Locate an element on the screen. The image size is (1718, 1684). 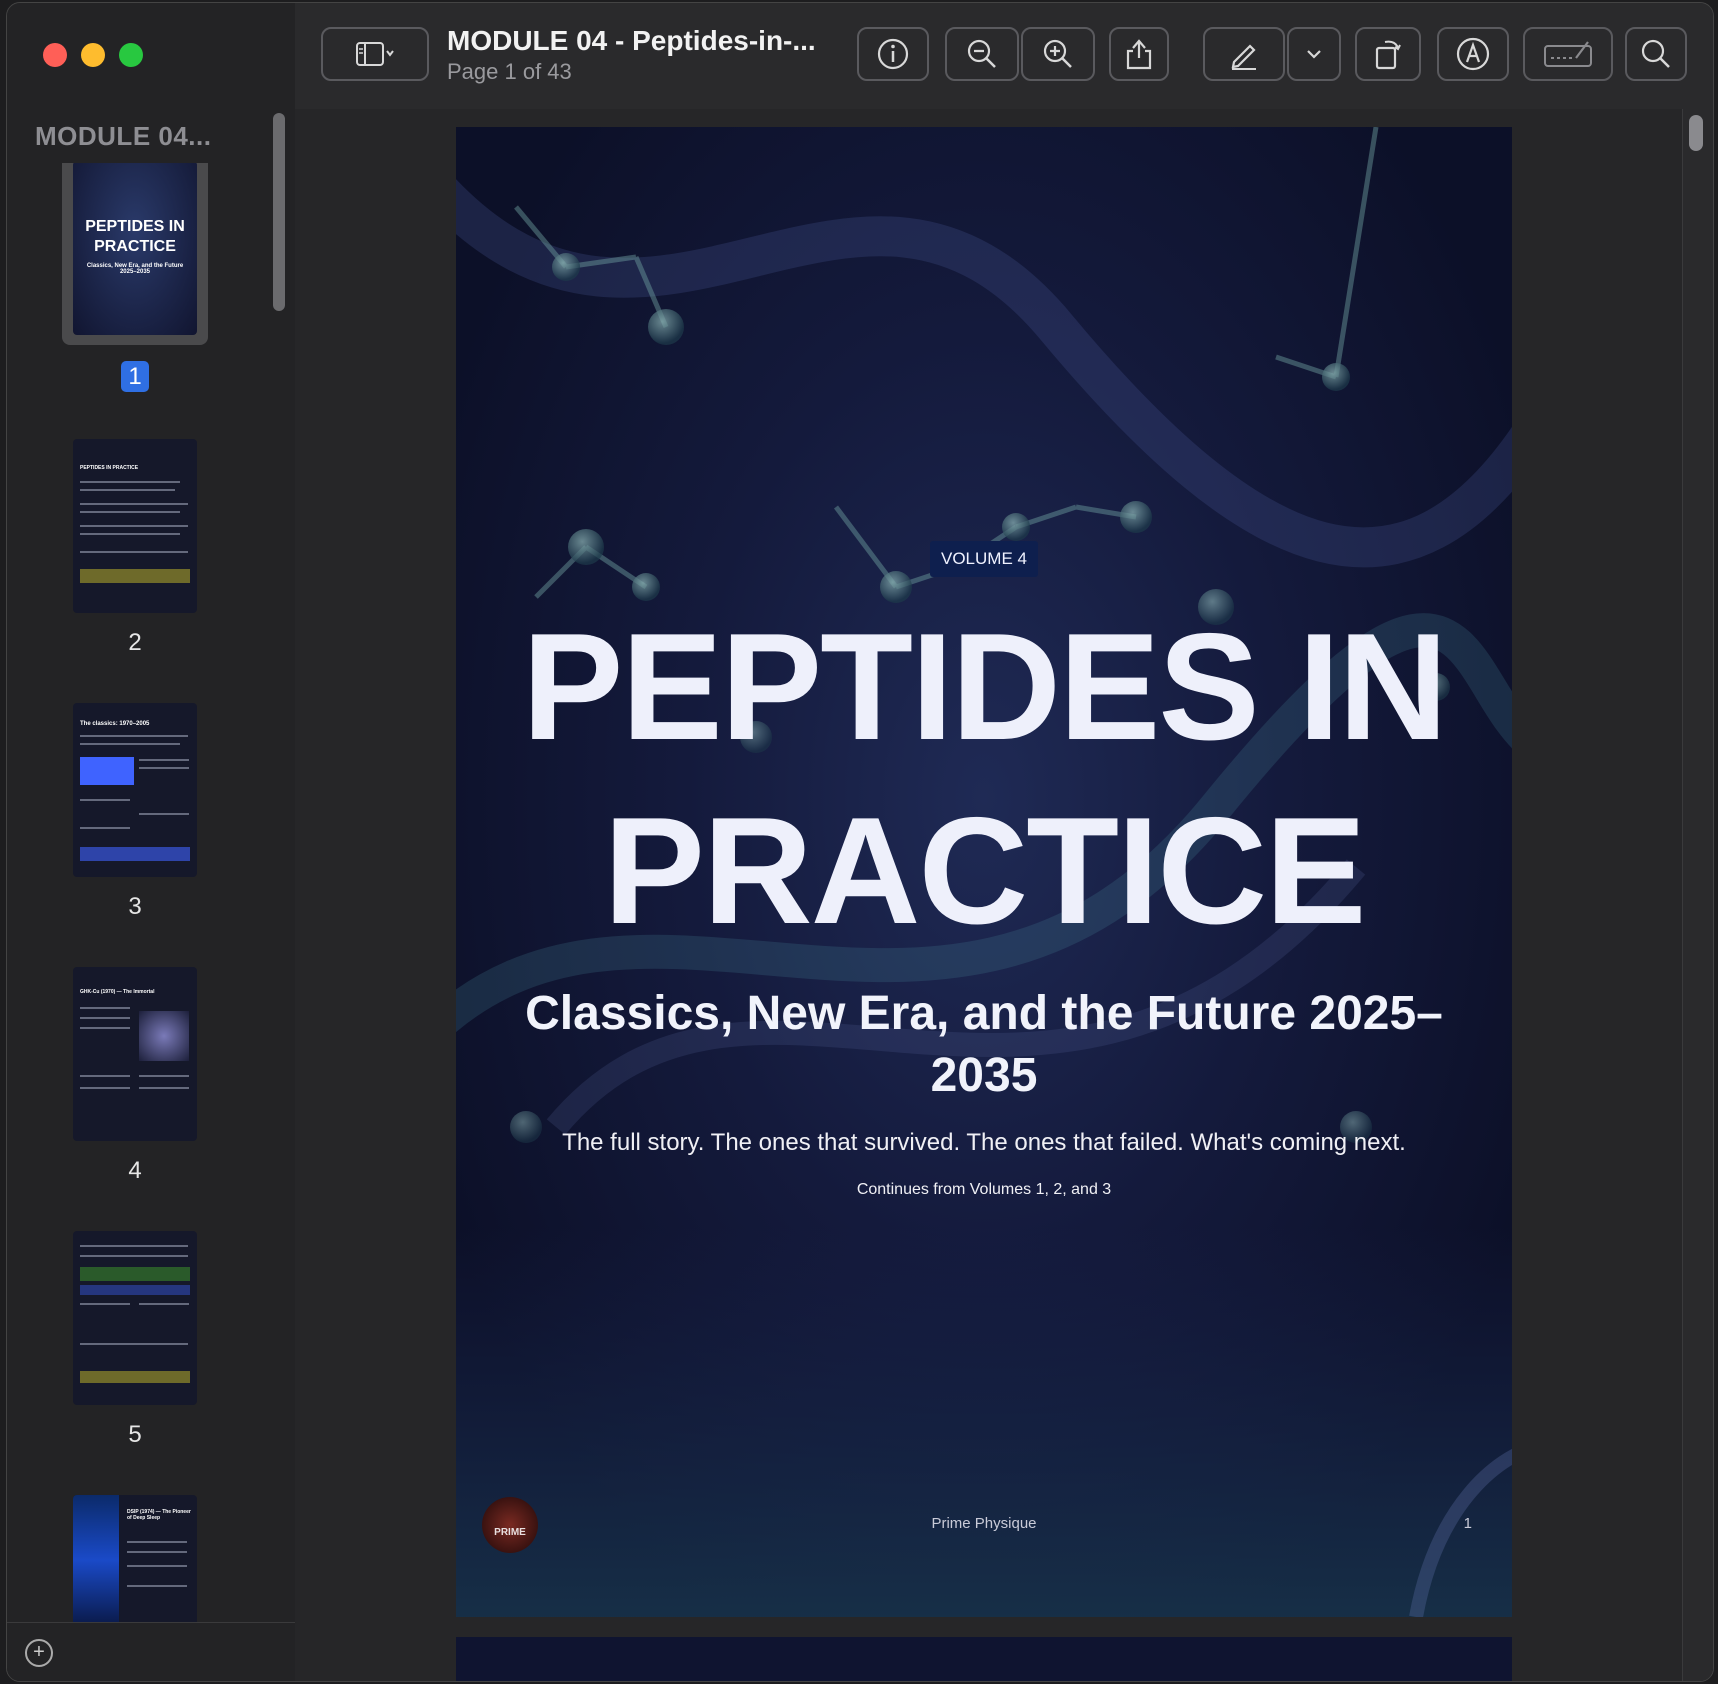
form-fill-button is located at coordinates (1568, 54).